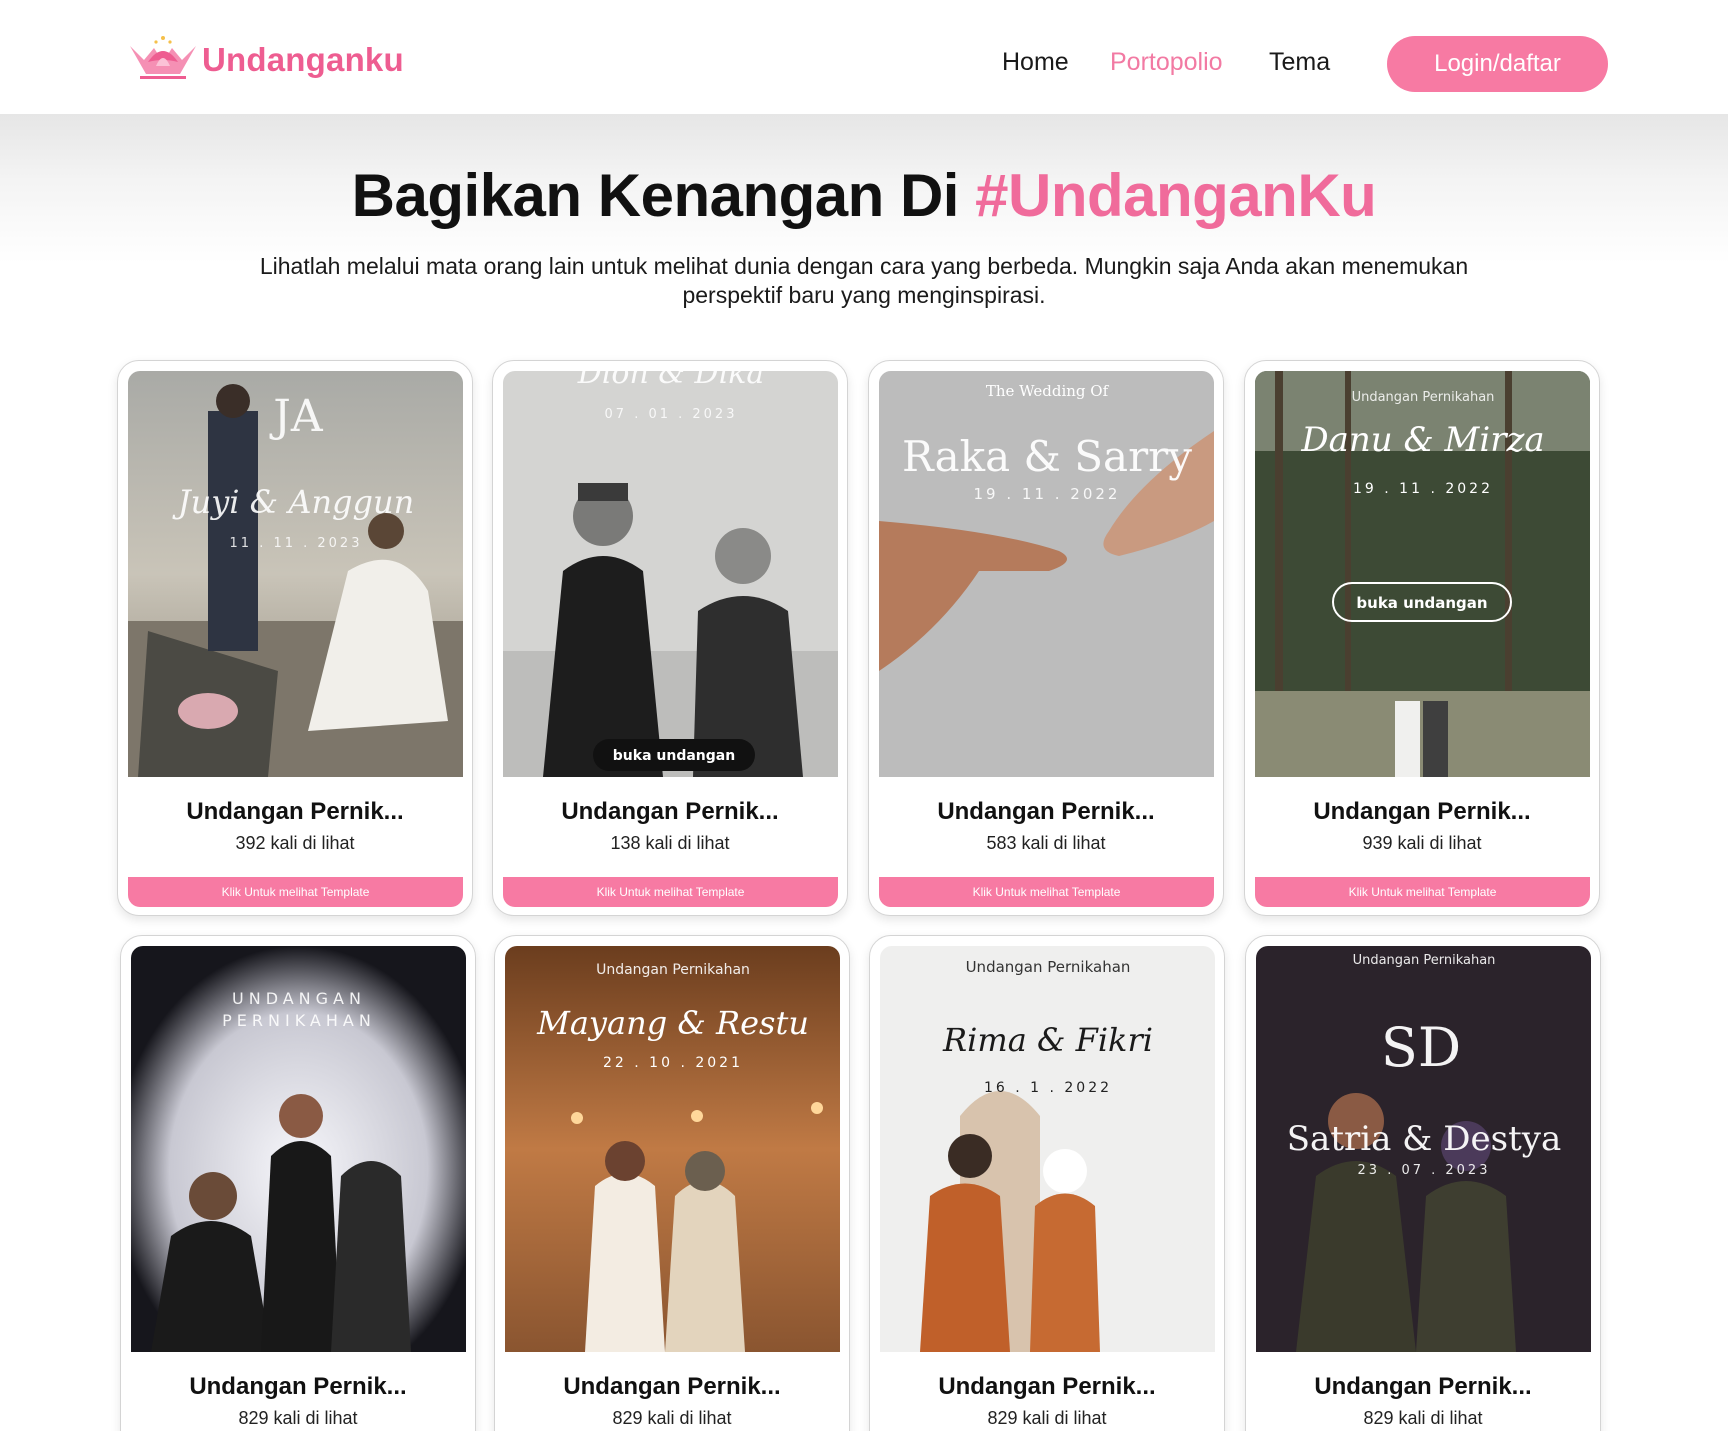  What do you see at coordinates (663, 195) in the screenshot?
I see `hero-title-main: Bagikan Kenangan Di` at bounding box center [663, 195].